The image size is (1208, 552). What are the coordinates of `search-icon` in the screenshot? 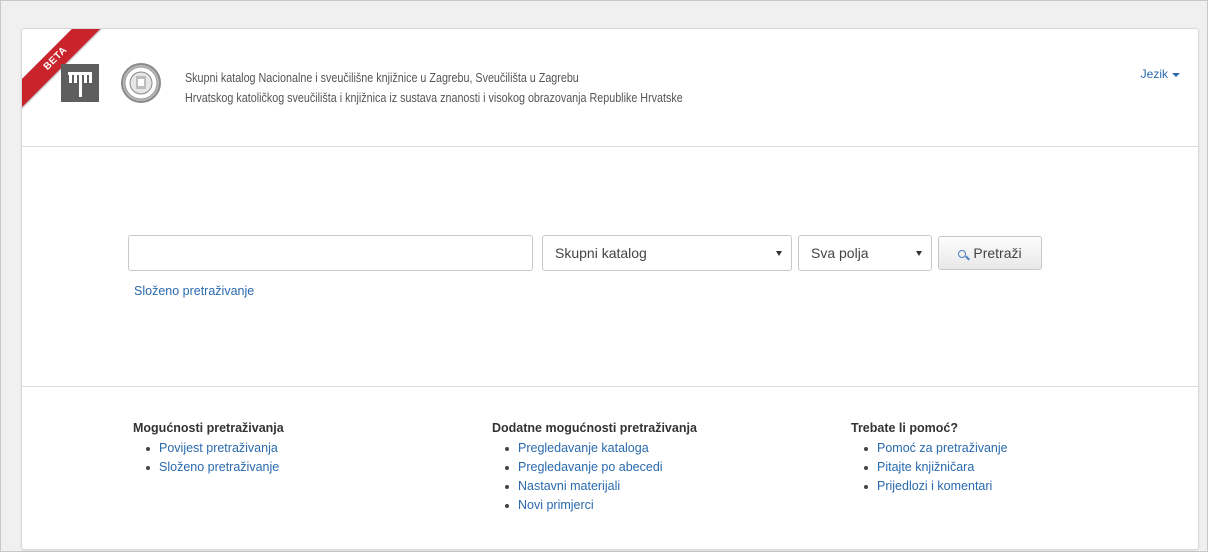 It's located at (962, 254).